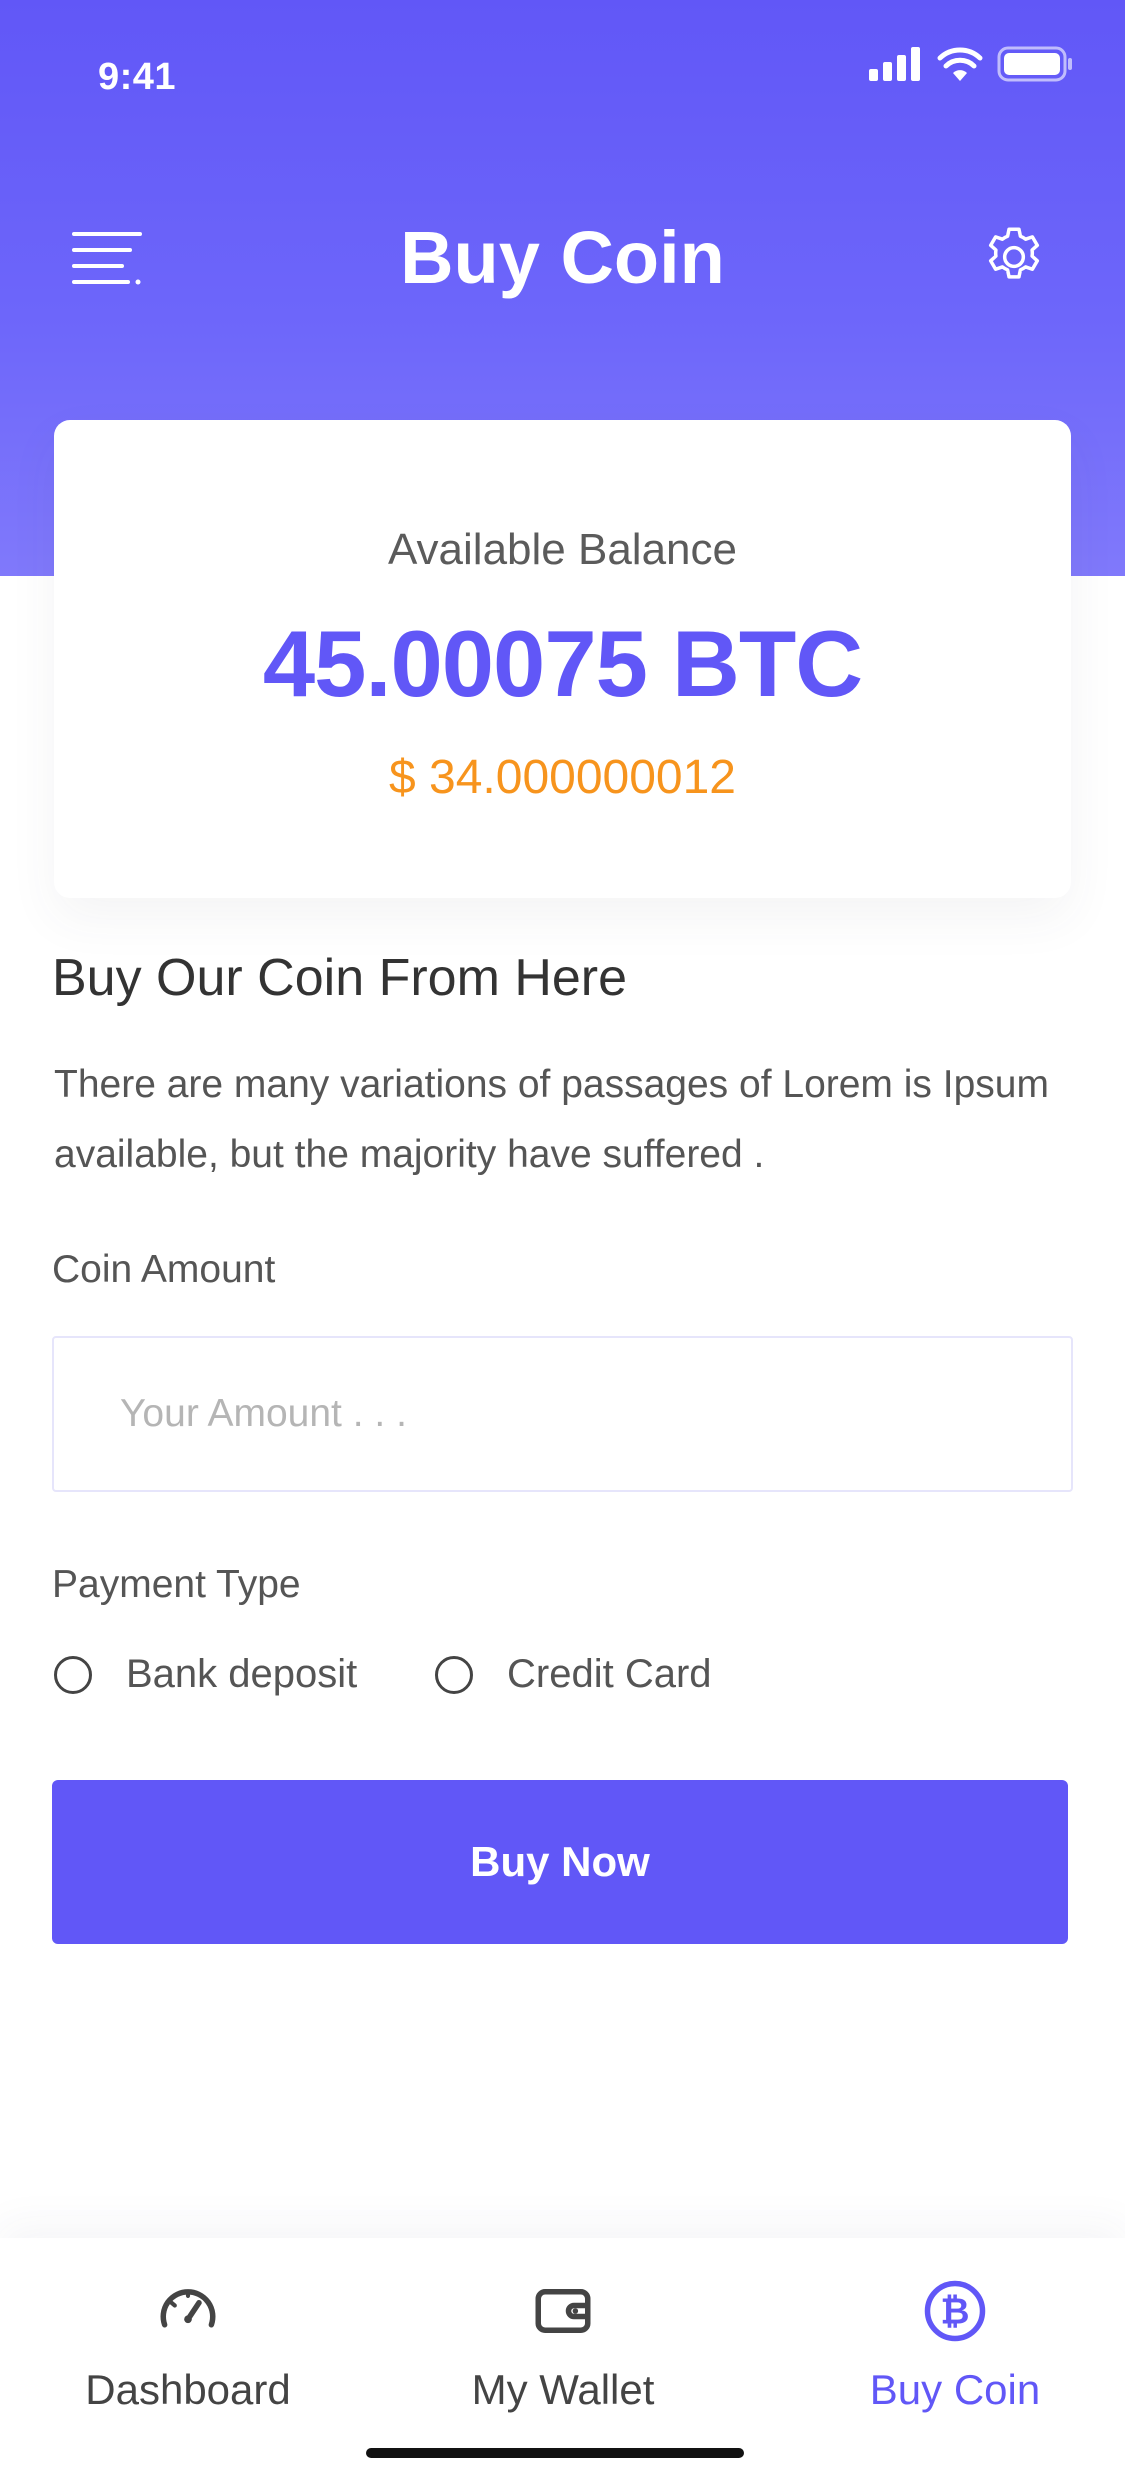 The width and height of the screenshot is (1125, 2487). I want to click on nav-label: Dashboard, so click(188, 2389).